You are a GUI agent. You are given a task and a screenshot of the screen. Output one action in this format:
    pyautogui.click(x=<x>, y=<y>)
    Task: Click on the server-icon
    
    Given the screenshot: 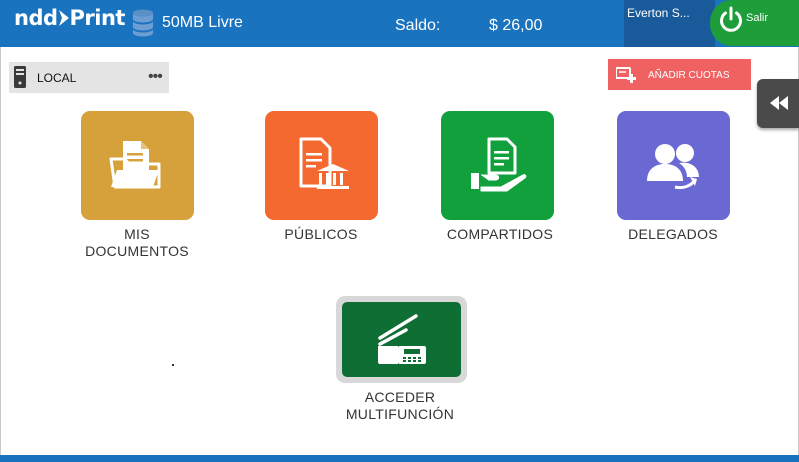 What is the action you would take?
    pyautogui.click(x=20, y=77)
    